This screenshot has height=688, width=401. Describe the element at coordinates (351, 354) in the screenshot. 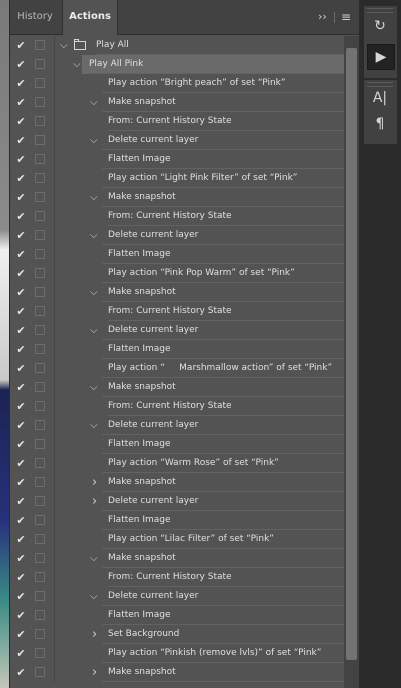

I see `scrollbar-thumb` at that location.